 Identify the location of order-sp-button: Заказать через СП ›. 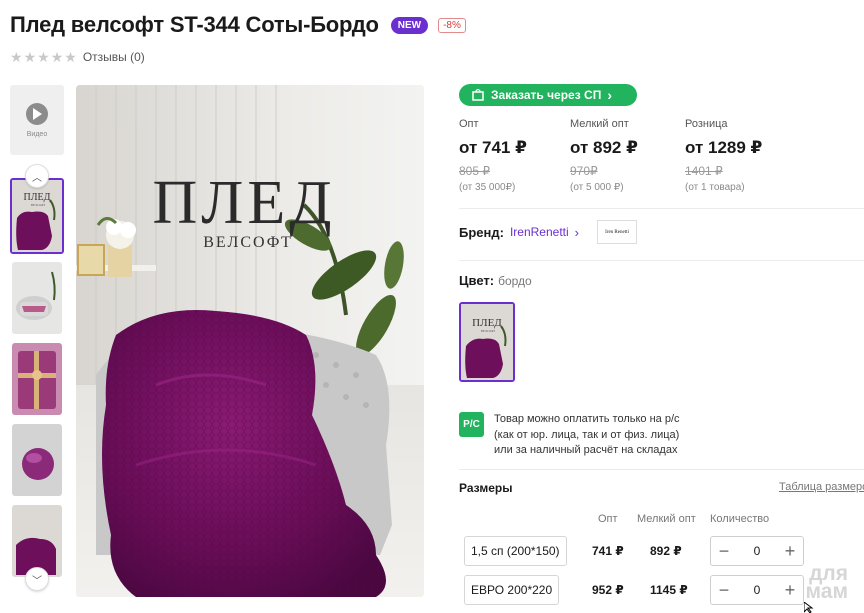
(548, 95).